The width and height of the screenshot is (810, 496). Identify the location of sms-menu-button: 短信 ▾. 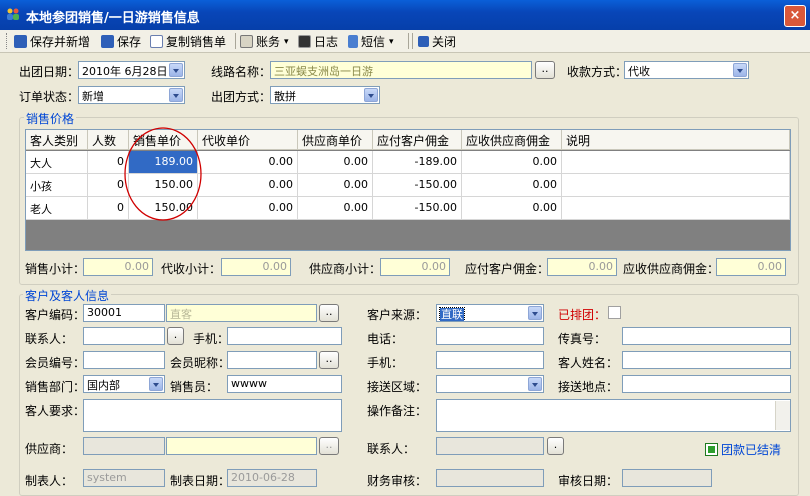
(371, 41).